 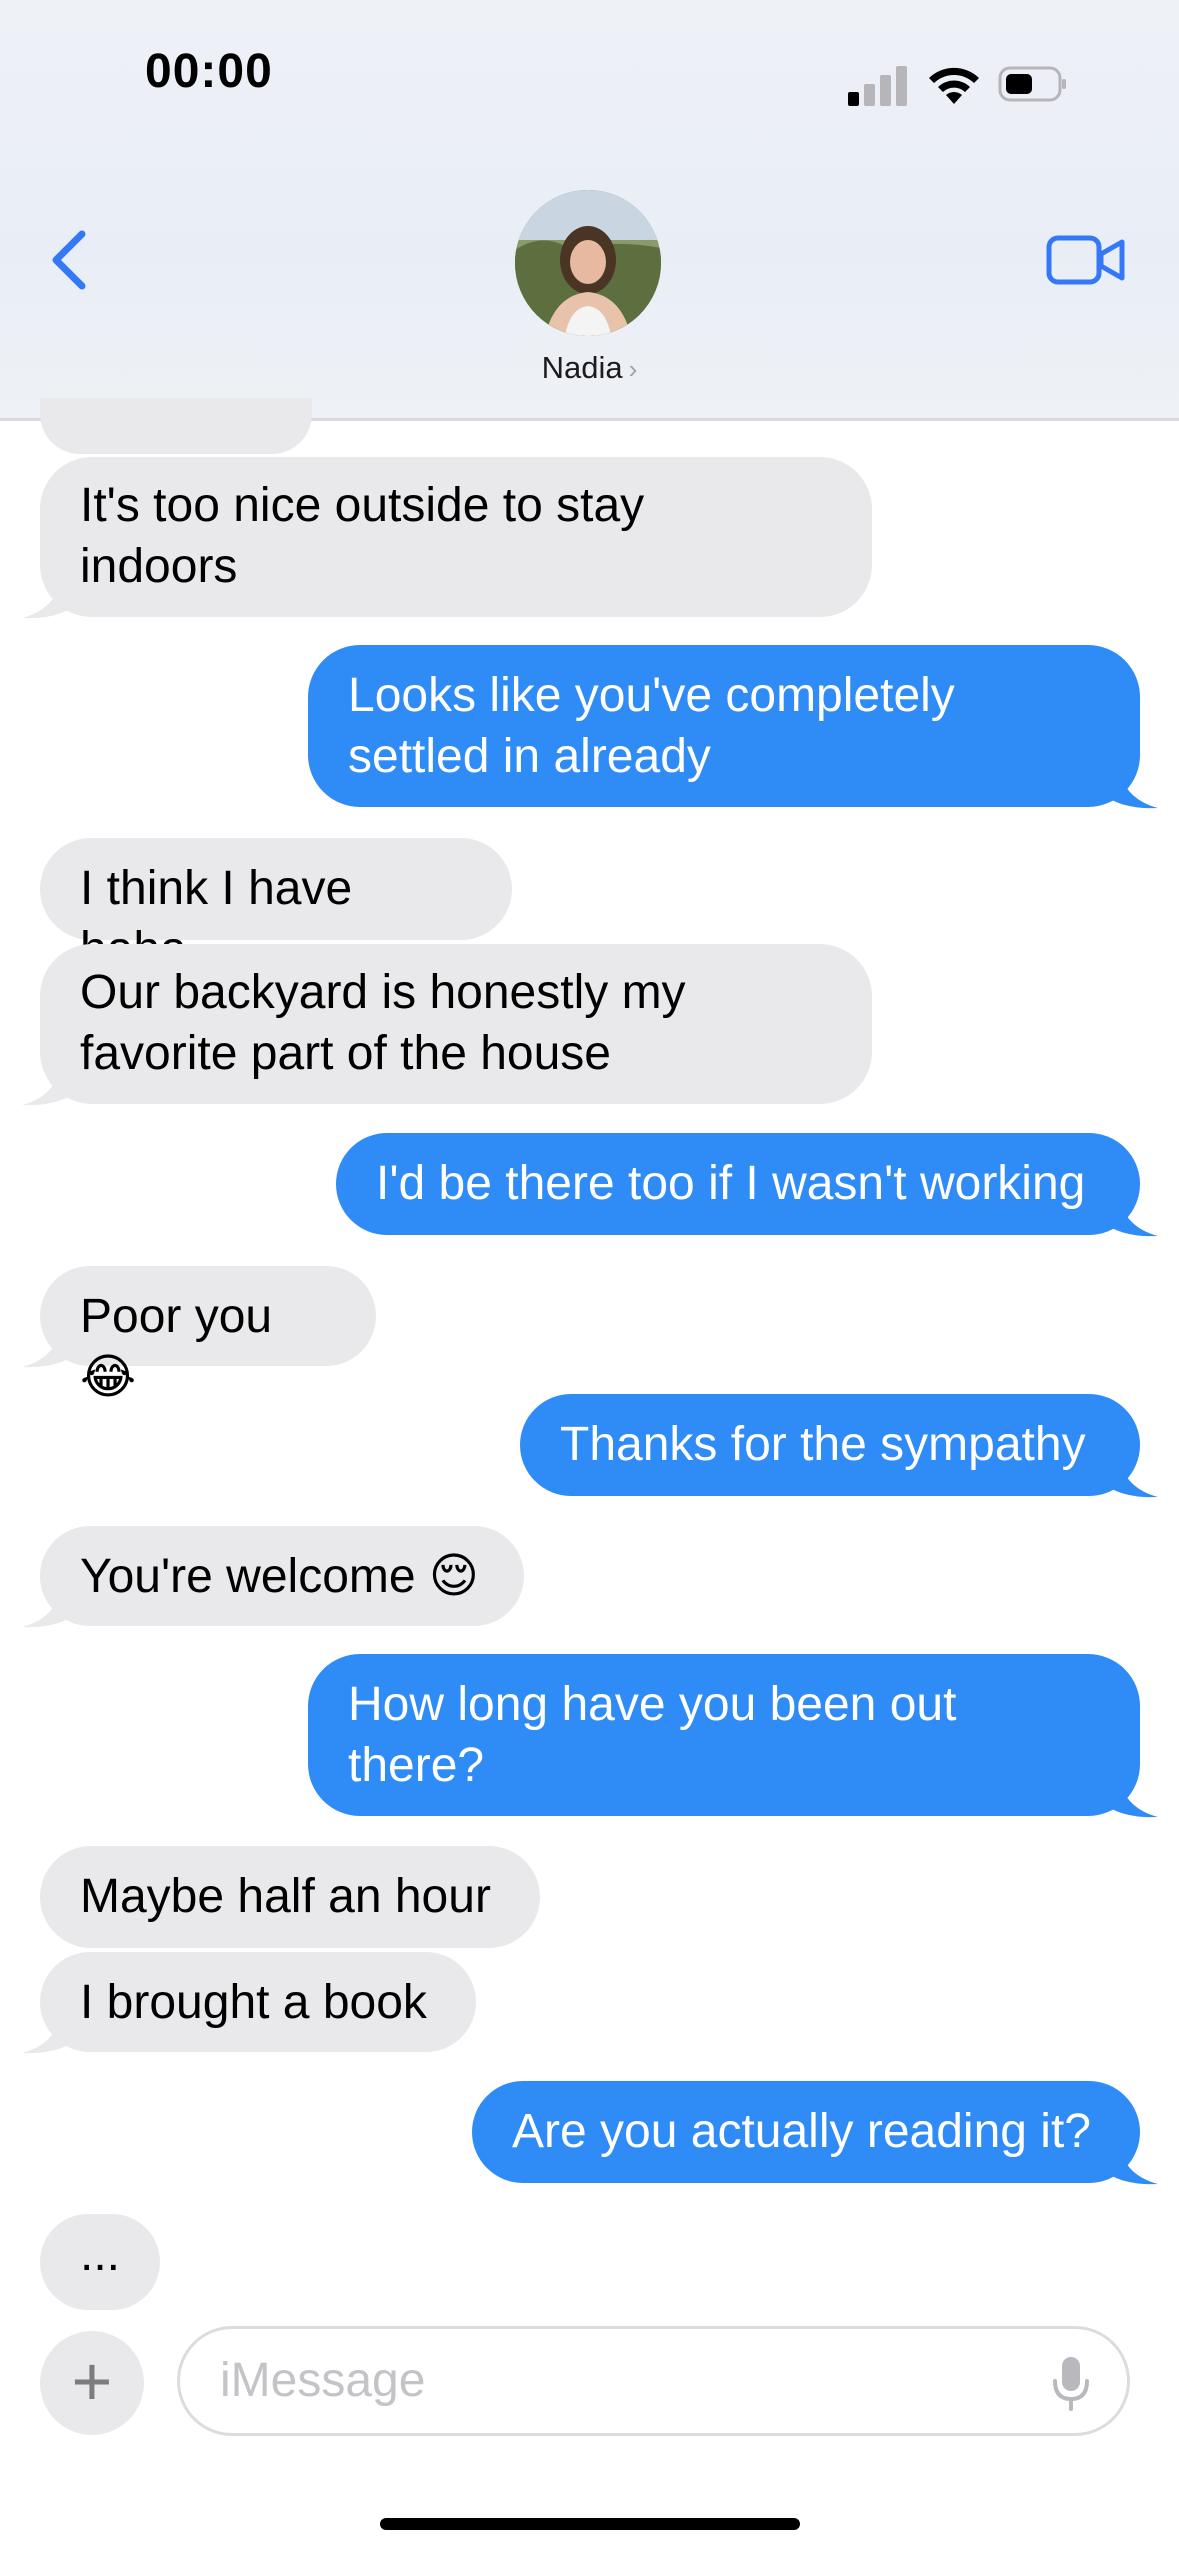 I want to click on message-line: You're welcome 😌, so click(x=279, y=1576).